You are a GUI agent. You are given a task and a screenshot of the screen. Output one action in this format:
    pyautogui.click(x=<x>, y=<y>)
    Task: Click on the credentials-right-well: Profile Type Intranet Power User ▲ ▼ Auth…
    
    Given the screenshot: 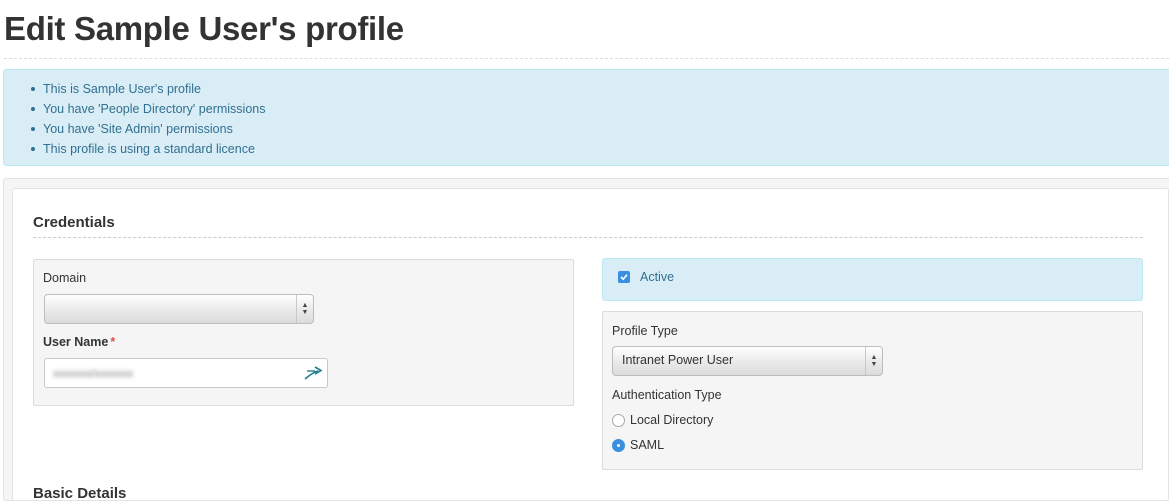 What is the action you would take?
    pyautogui.click(x=872, y=390)
    